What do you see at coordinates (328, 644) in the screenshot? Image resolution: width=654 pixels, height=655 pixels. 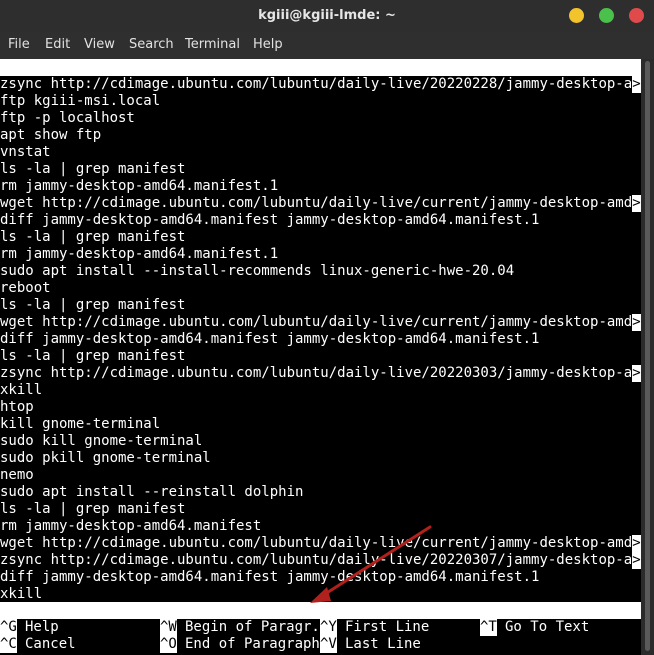 I see `shortcut-key: ^V` at bounding box center [328, 644].